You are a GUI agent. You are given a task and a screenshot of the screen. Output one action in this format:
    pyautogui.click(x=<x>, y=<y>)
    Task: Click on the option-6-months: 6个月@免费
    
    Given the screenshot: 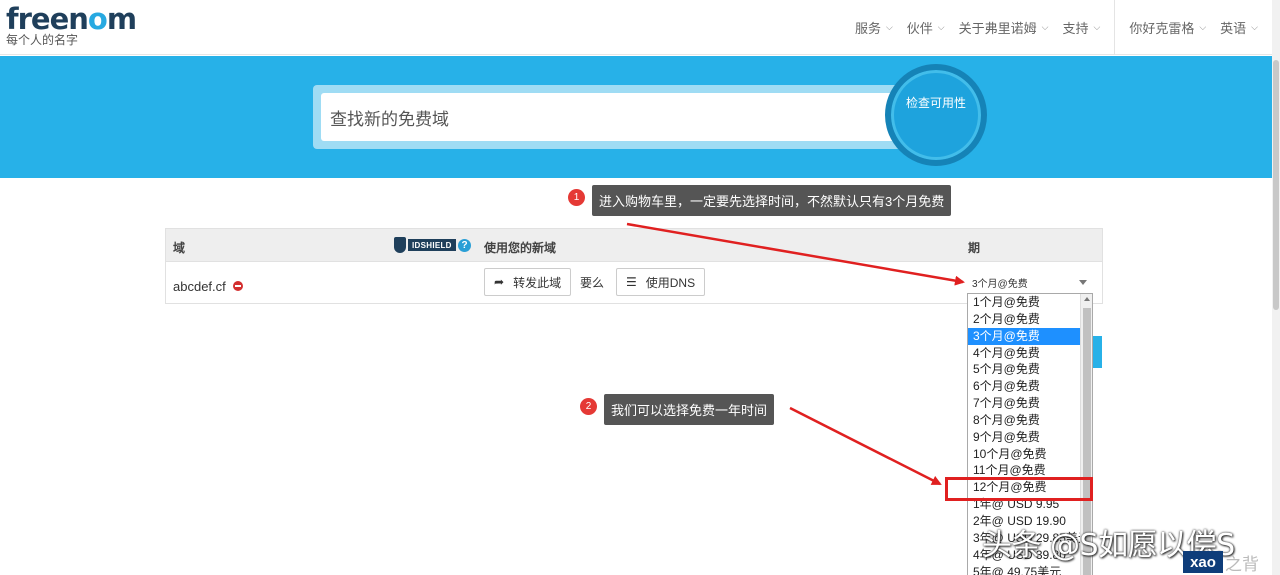 What is the action you would take?
    pyautogui.click(x=1030, y=386)
    